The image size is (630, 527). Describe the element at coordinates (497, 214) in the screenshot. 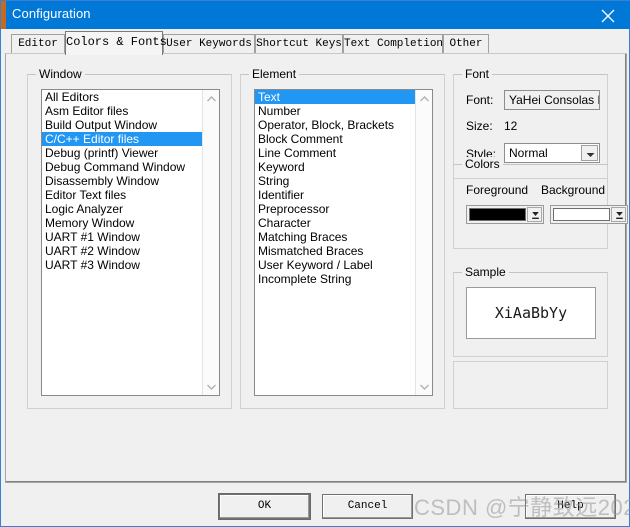

I see `foreground-color-swatch` at that location.